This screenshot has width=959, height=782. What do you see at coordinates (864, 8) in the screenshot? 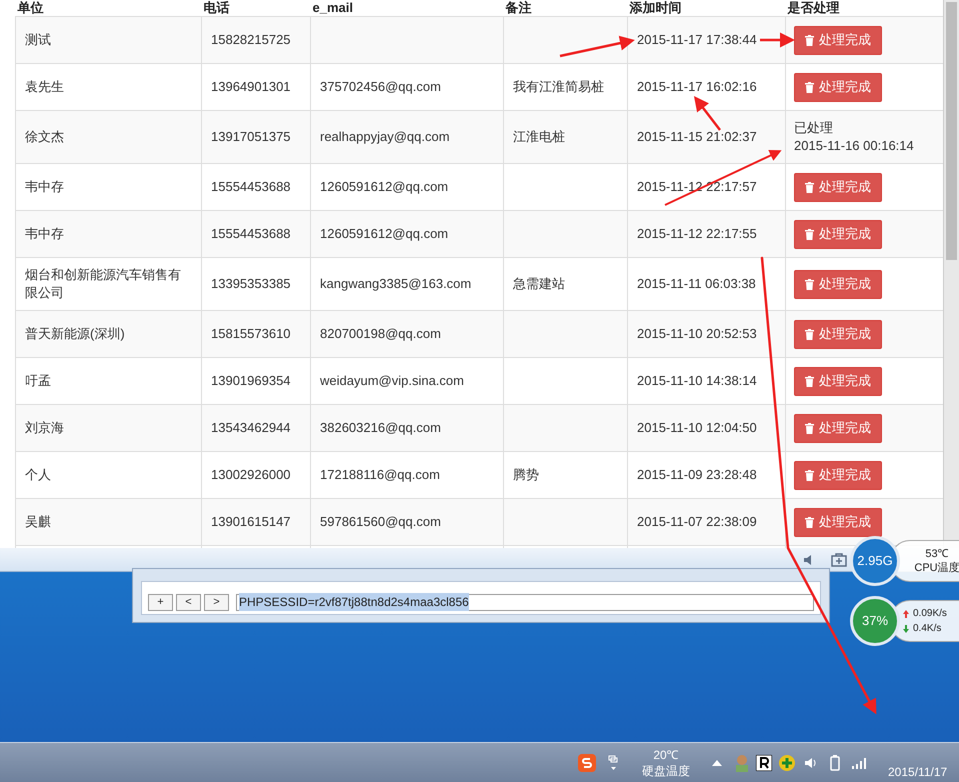
I see `column-header: 是否处理` at bounding box center [864, 8].